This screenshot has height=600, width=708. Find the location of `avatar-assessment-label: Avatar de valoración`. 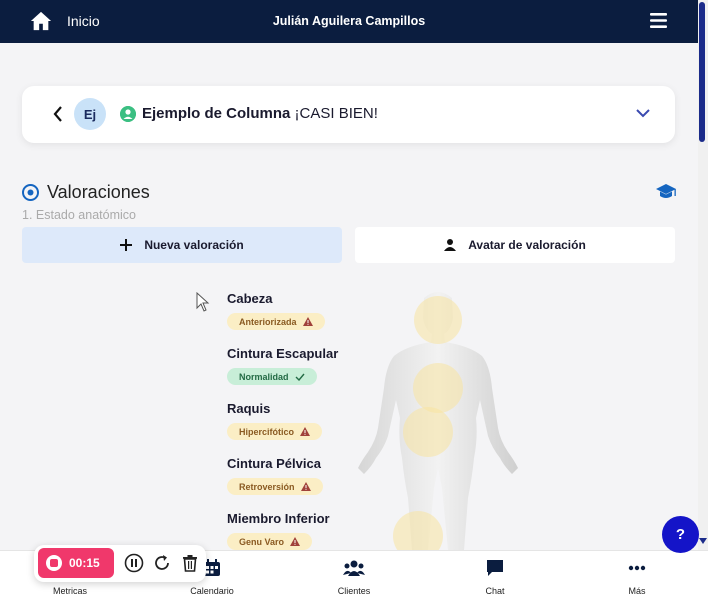

avatar-assessment-label: Avatar de valoración is located at coordinates (527, 245).